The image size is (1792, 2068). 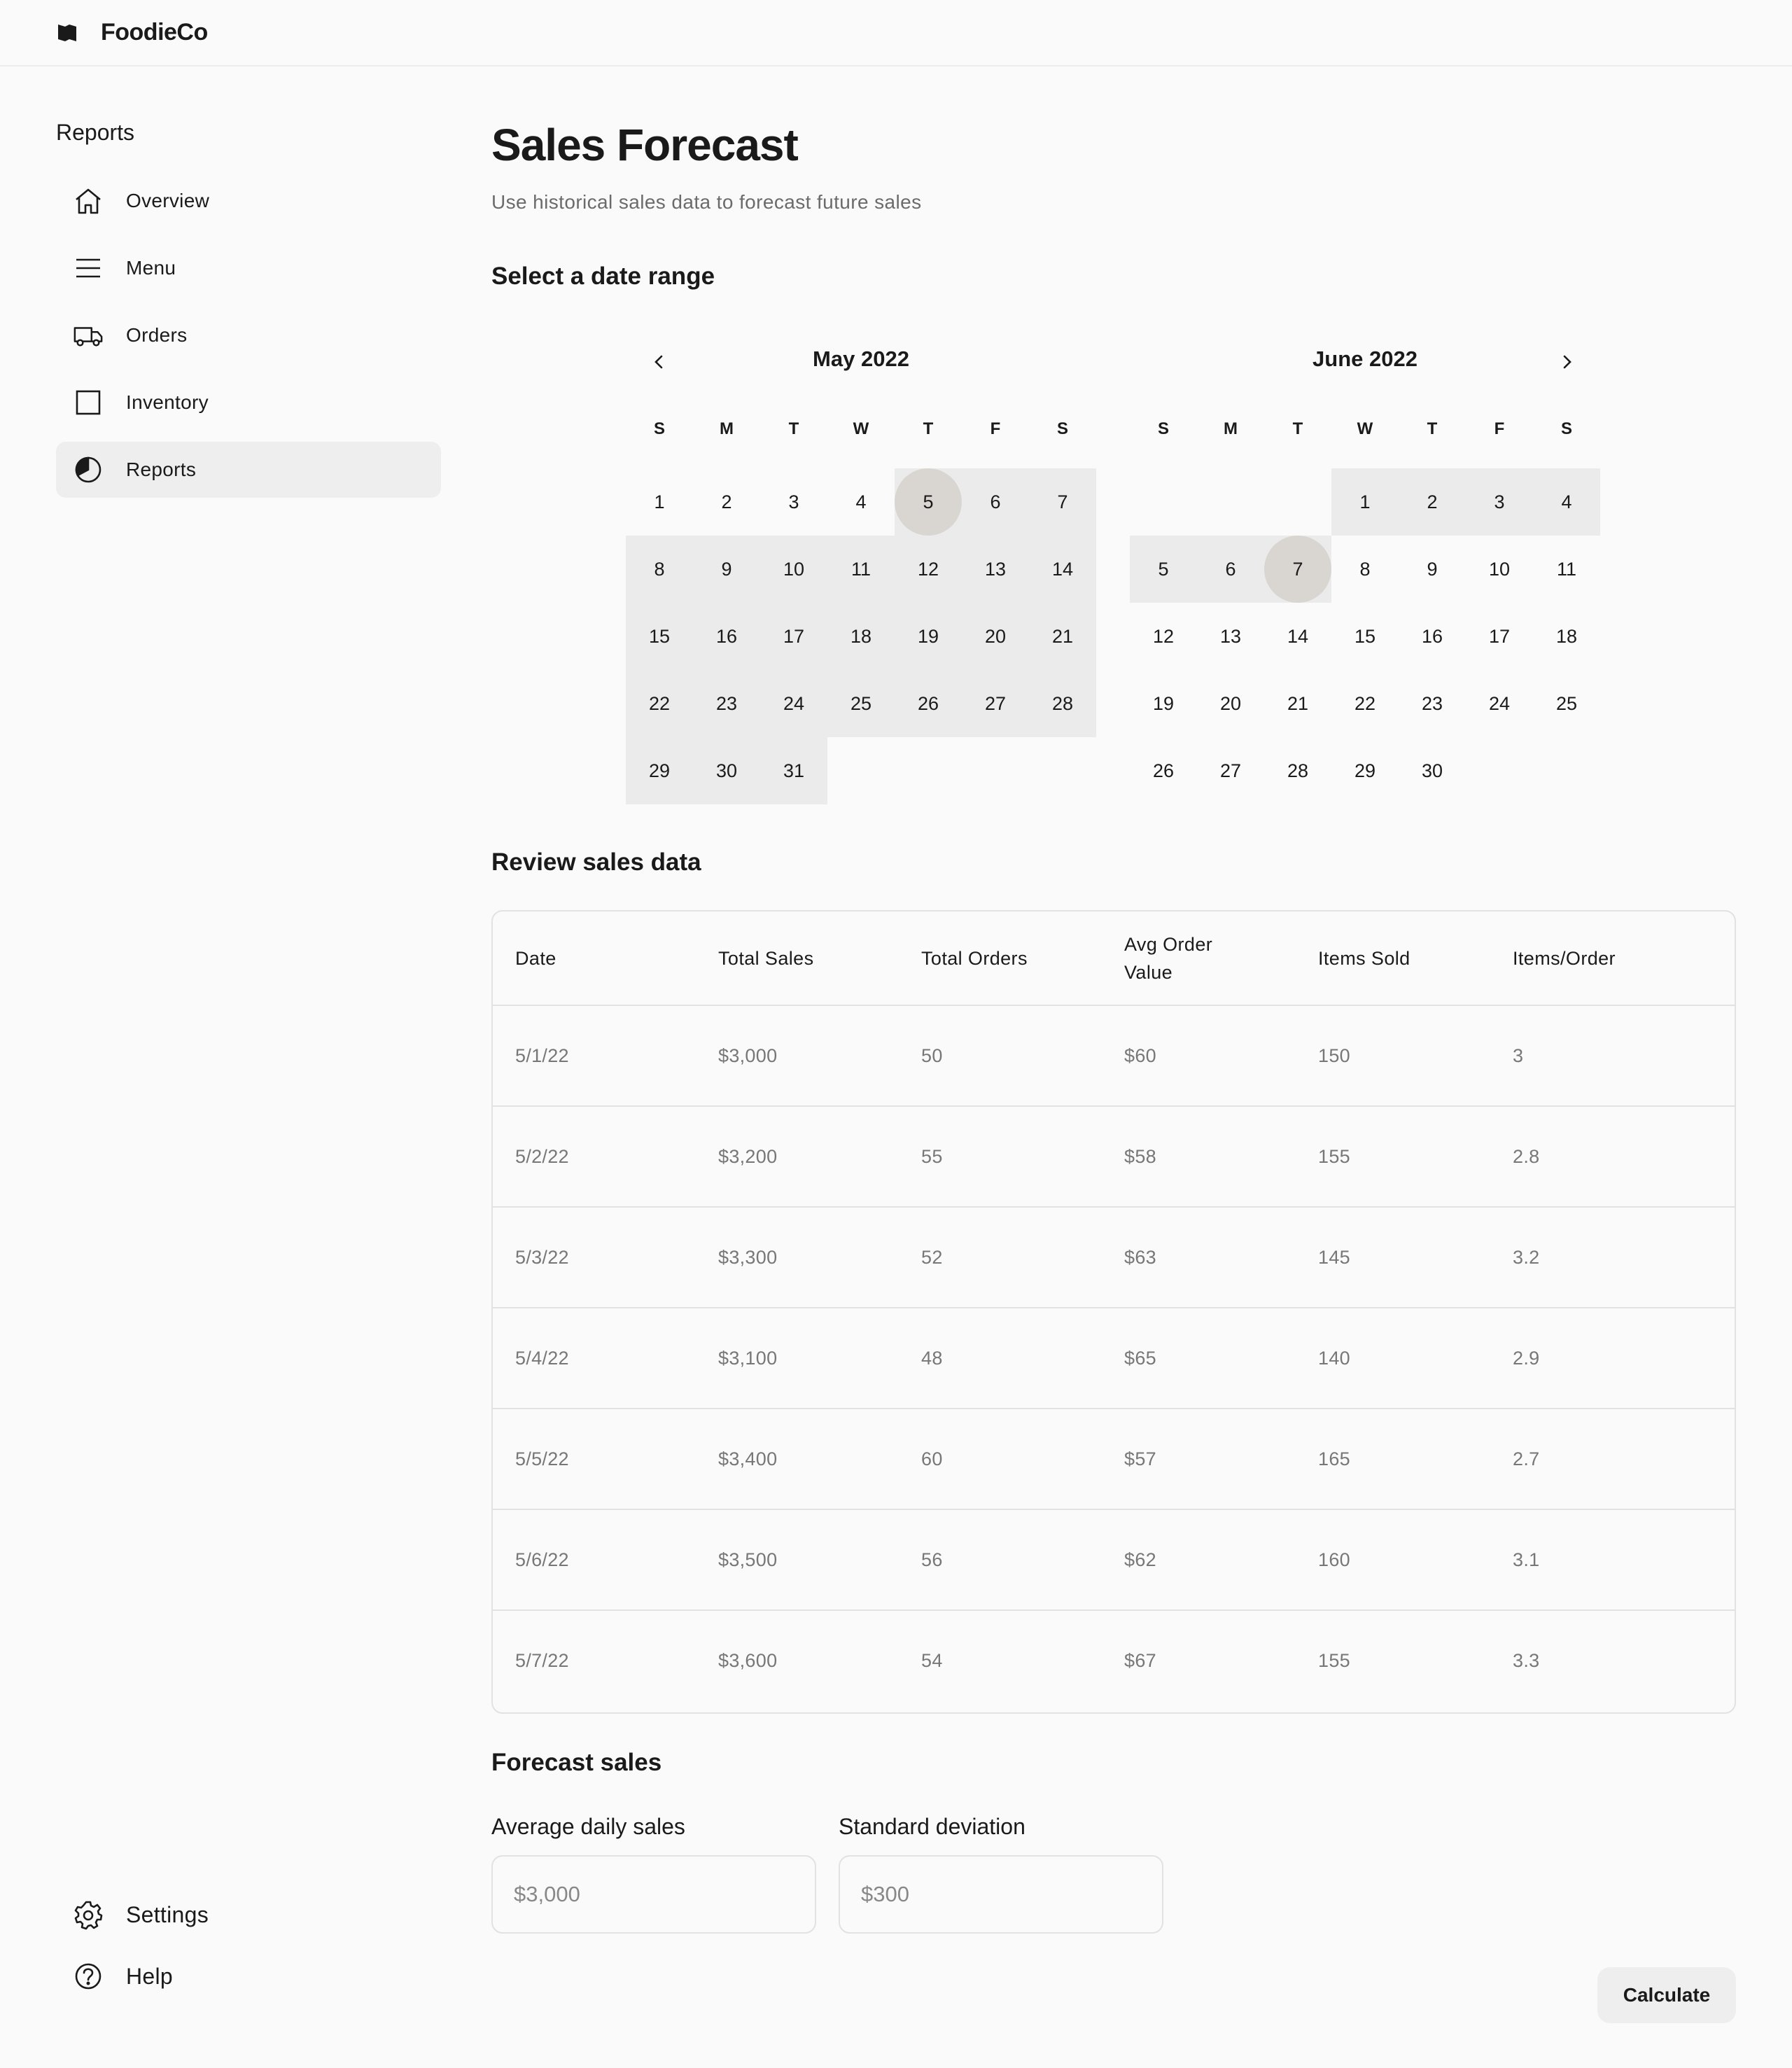 What do you see at coordinates (248, 201) in the screenshot?
I see `sidebar-item-overview: Overview` at bounding box center [248, 201].